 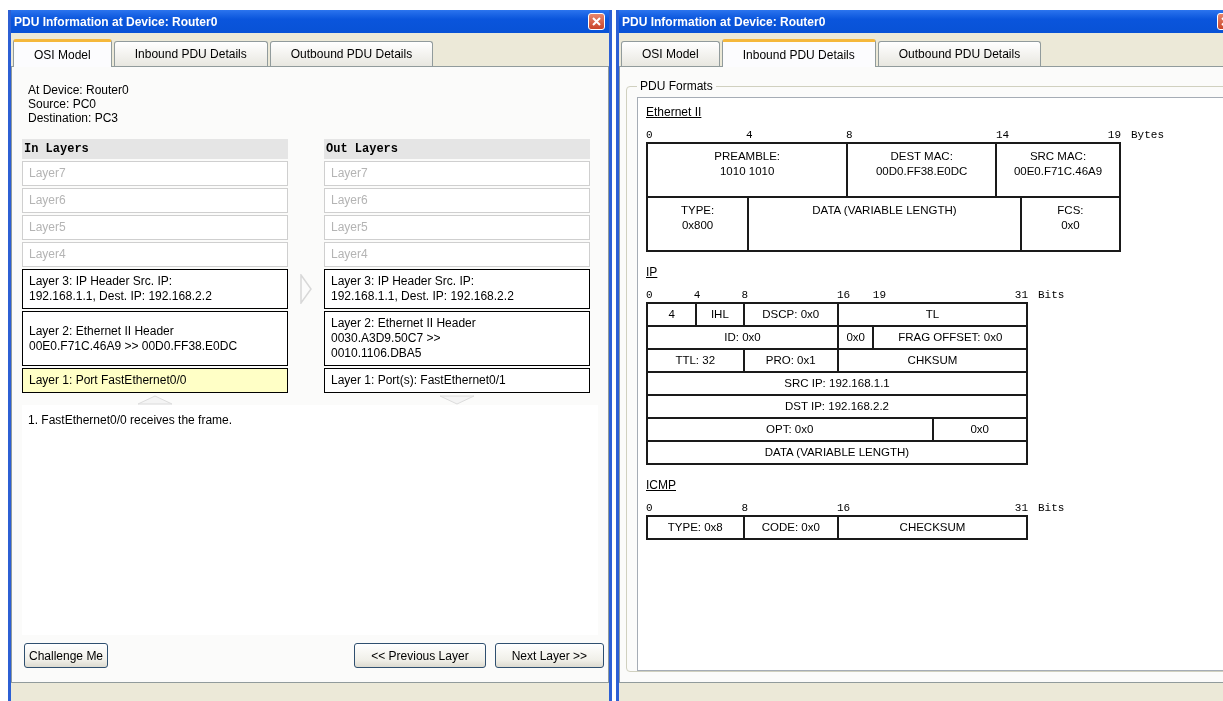 I want to click on layer-item: Layer 1: Port(s): FastEthernet0/1, so click(x=457, y=380).